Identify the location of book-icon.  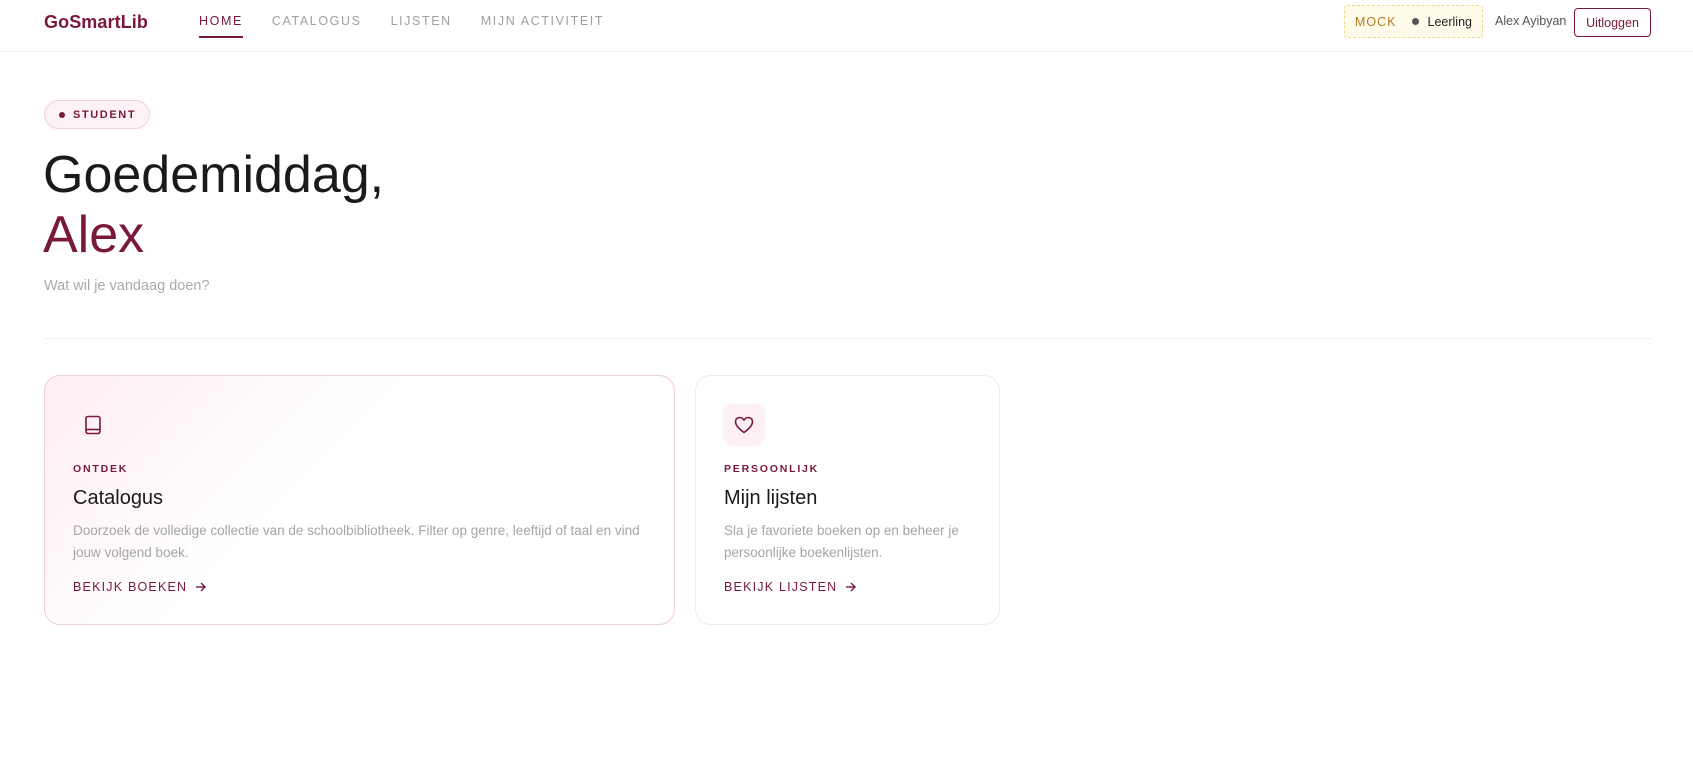
(93, 425).